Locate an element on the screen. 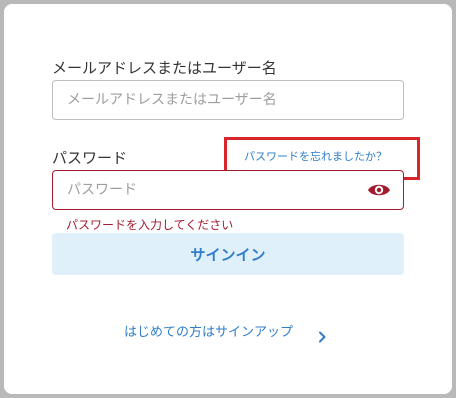 This screenshot has width=456, height=398. password-error-message: パスワードを入力してください is located at coordinates (150, 225).